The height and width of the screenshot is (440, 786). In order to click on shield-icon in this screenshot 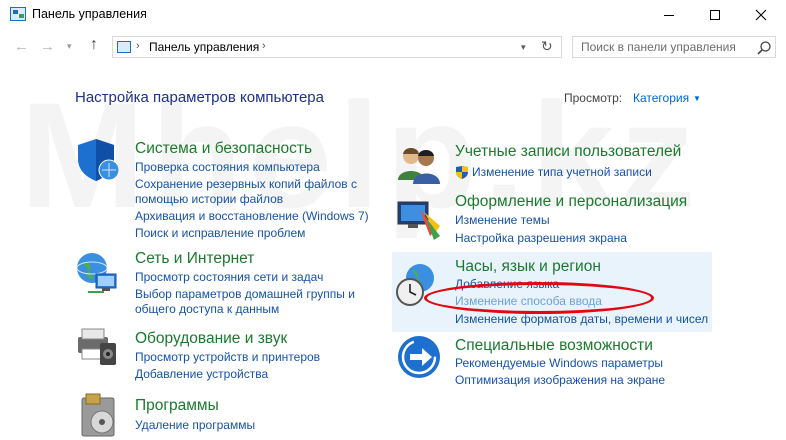, I will do `click(99, 160)`.